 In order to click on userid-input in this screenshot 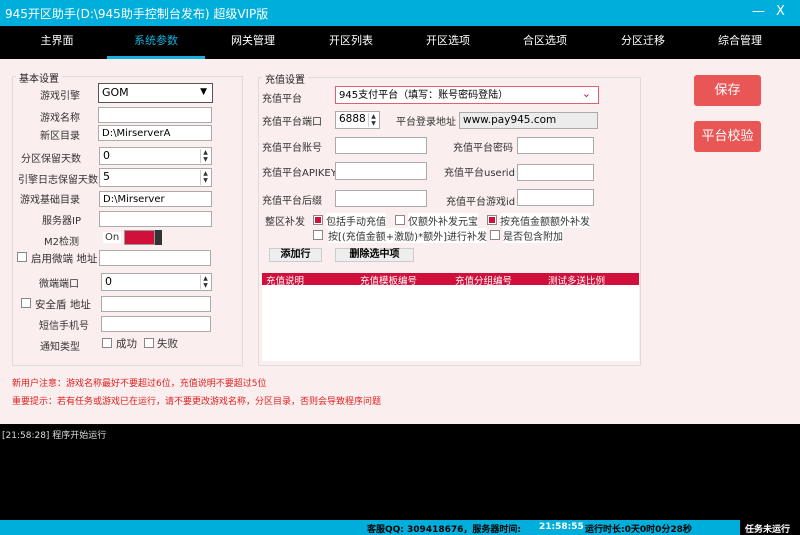, I will do `click(555, 172)`.